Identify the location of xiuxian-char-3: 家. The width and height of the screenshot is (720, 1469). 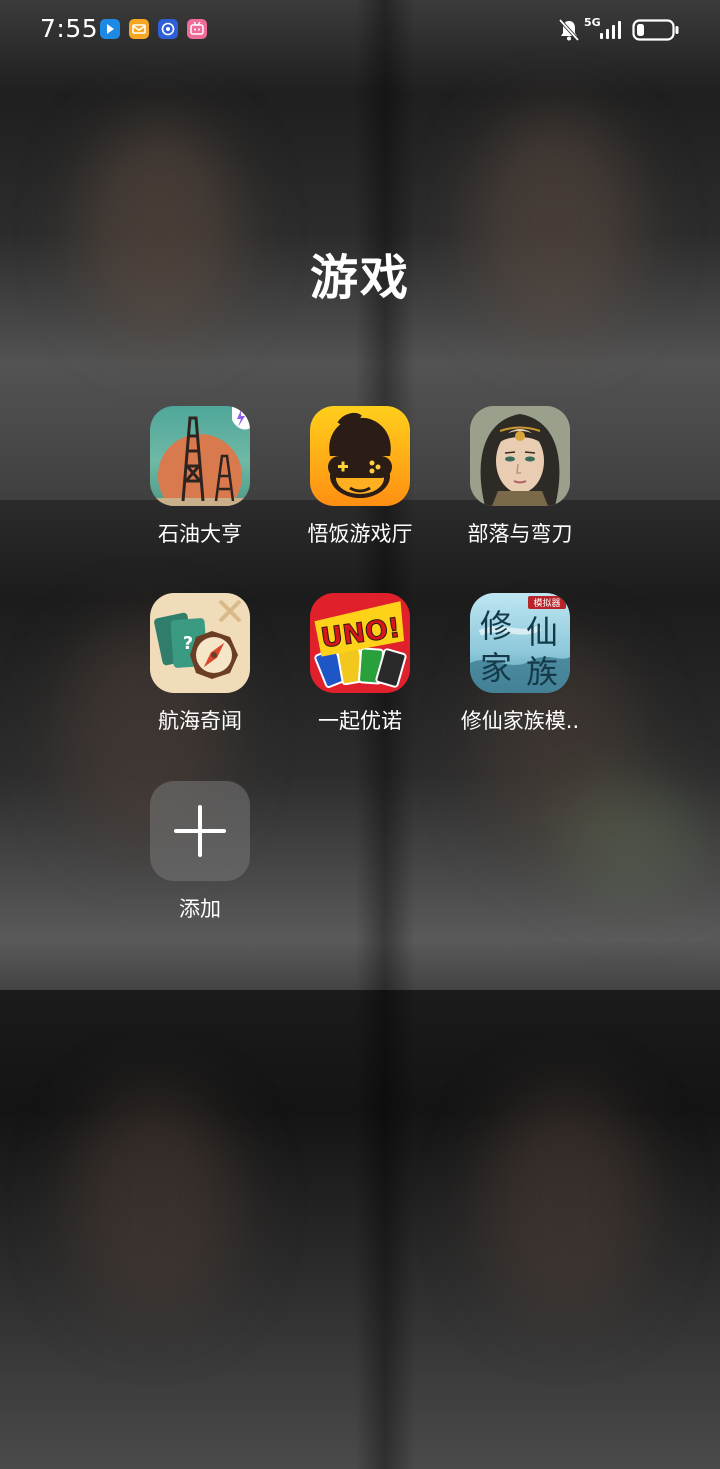
(496, 668).